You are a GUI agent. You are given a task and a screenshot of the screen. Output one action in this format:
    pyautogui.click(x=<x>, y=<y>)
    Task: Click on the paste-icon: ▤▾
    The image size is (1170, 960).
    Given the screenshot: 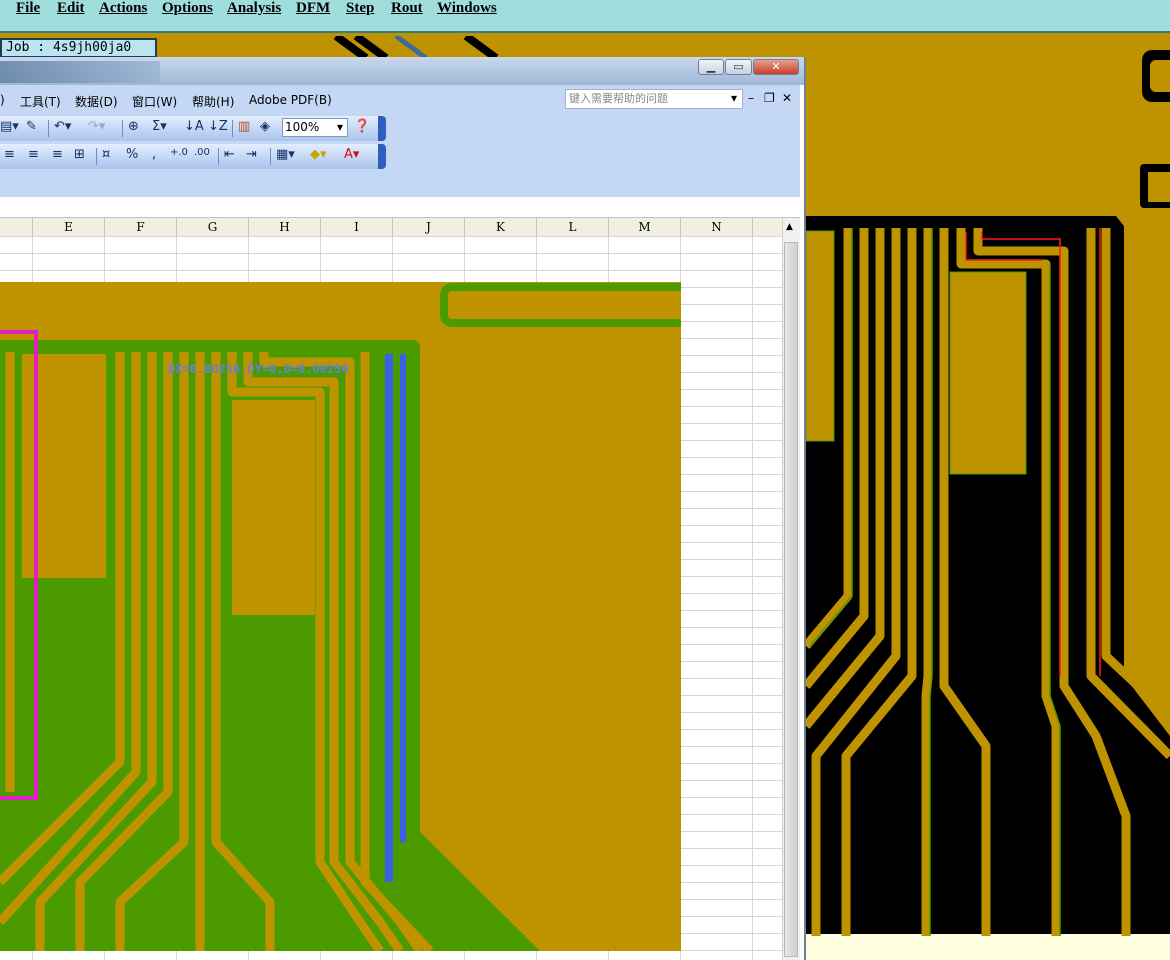 What is the action you would take?
    pyautogui.click(x=9, y=126)
    